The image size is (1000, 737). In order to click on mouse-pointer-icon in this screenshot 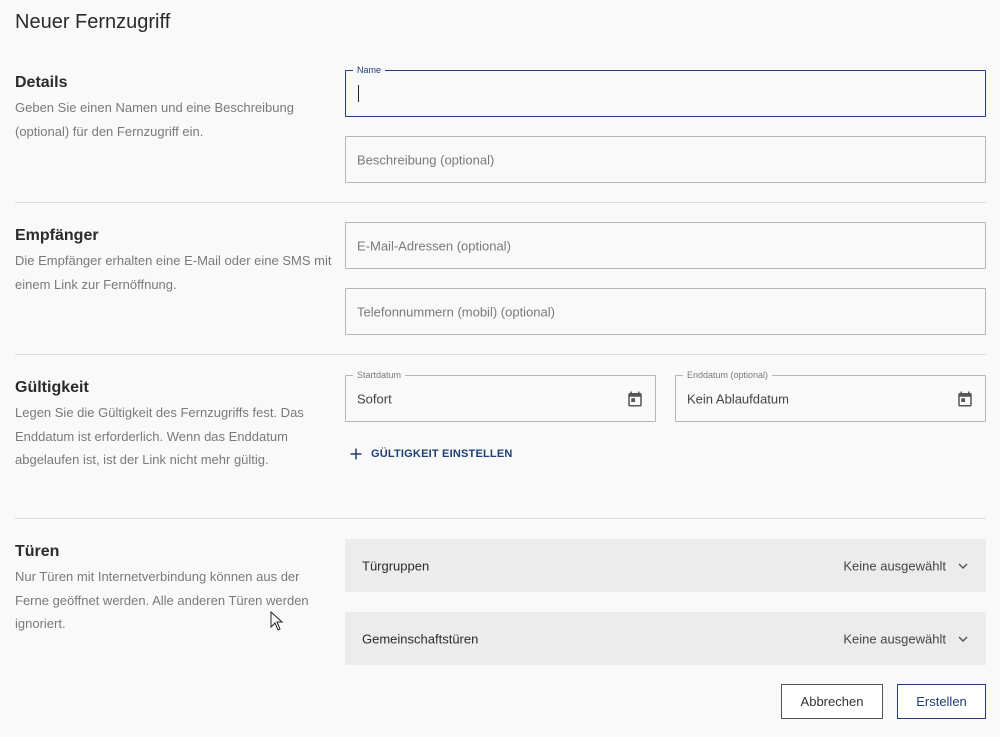, I will do `click(277, 621)`.